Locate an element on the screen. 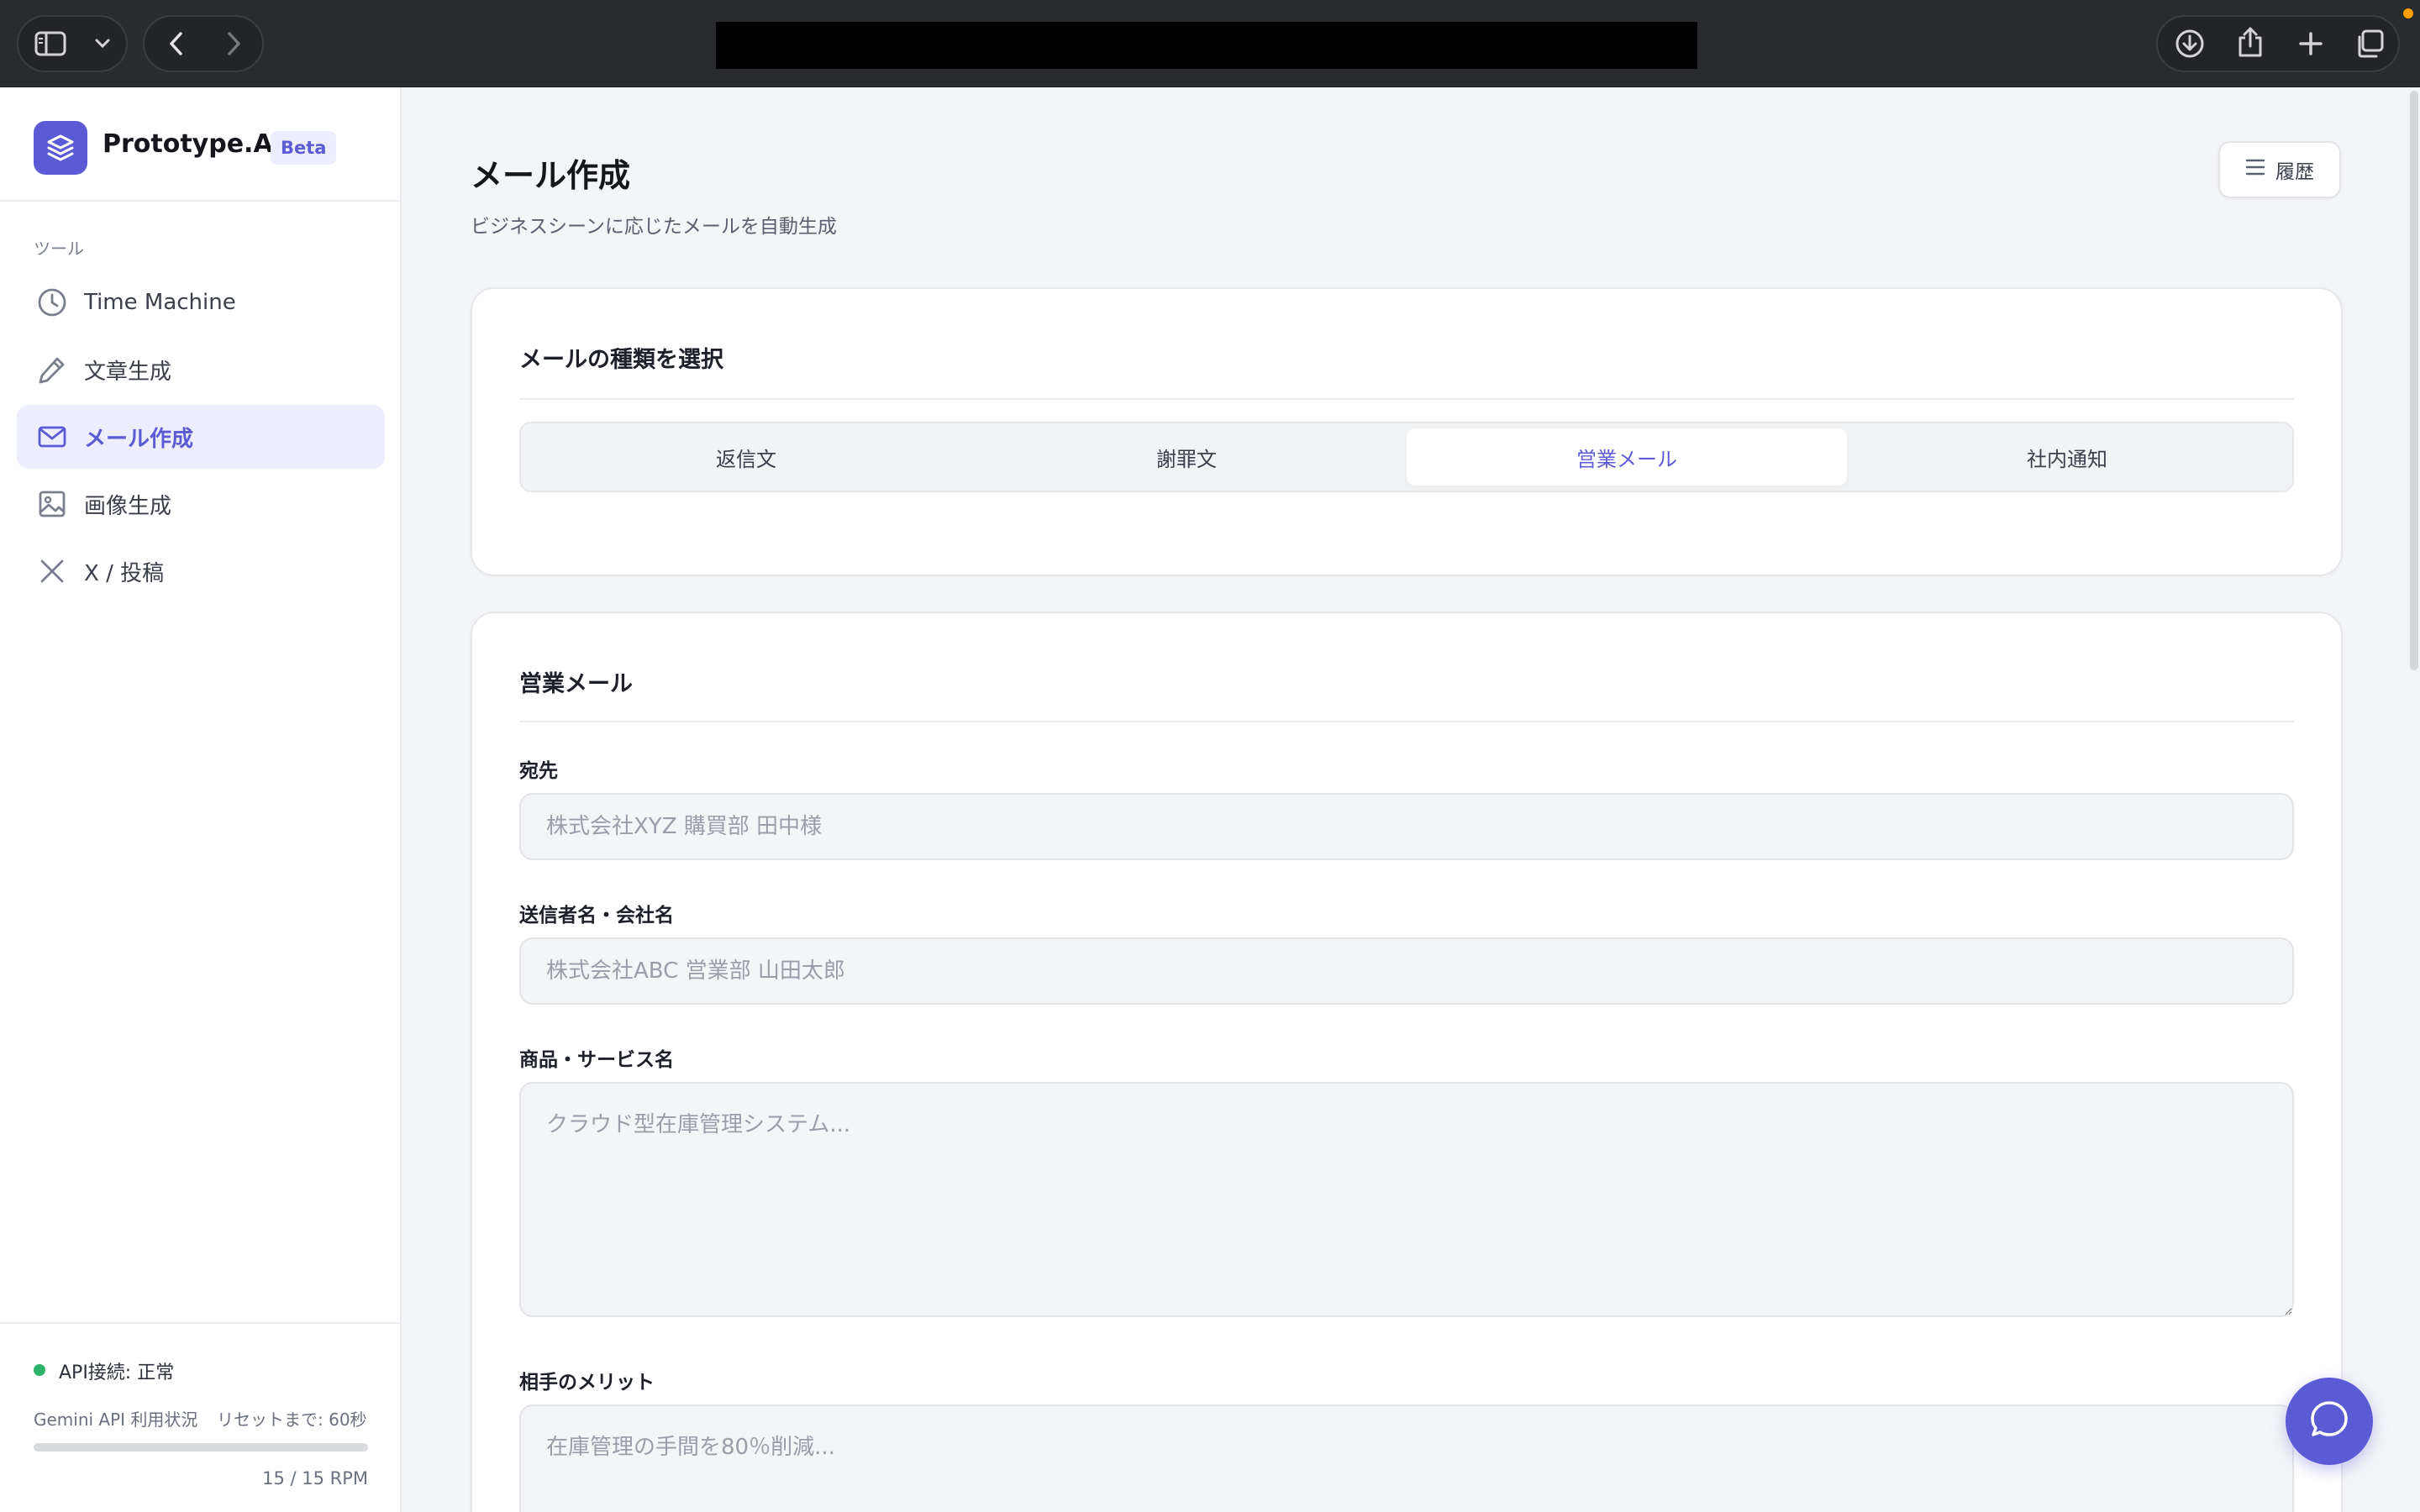 This screenshot has height=1512, width=2420. sidebar-toggle-group is located at coordinates (73, 43).